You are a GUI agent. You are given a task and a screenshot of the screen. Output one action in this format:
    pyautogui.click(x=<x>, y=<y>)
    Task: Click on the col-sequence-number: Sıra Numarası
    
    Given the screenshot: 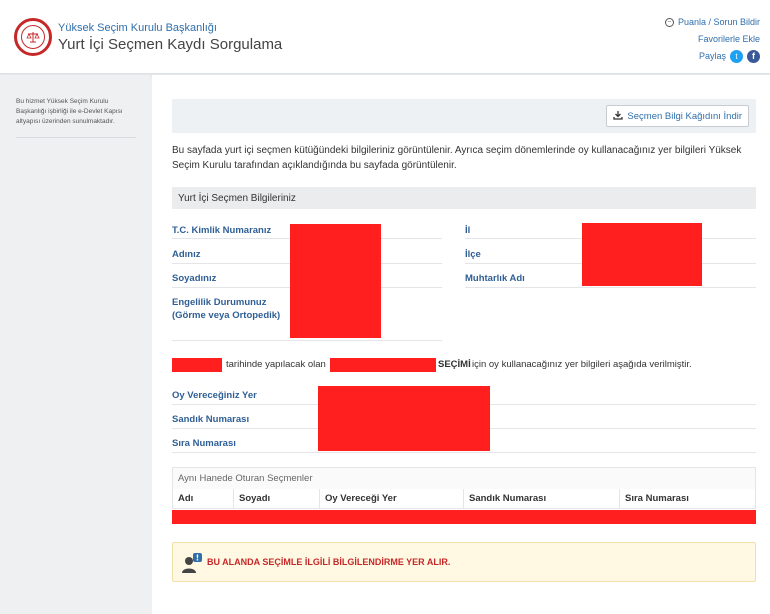 What is the action you would take?
    pyautogui.click(x=657, y=498)
    